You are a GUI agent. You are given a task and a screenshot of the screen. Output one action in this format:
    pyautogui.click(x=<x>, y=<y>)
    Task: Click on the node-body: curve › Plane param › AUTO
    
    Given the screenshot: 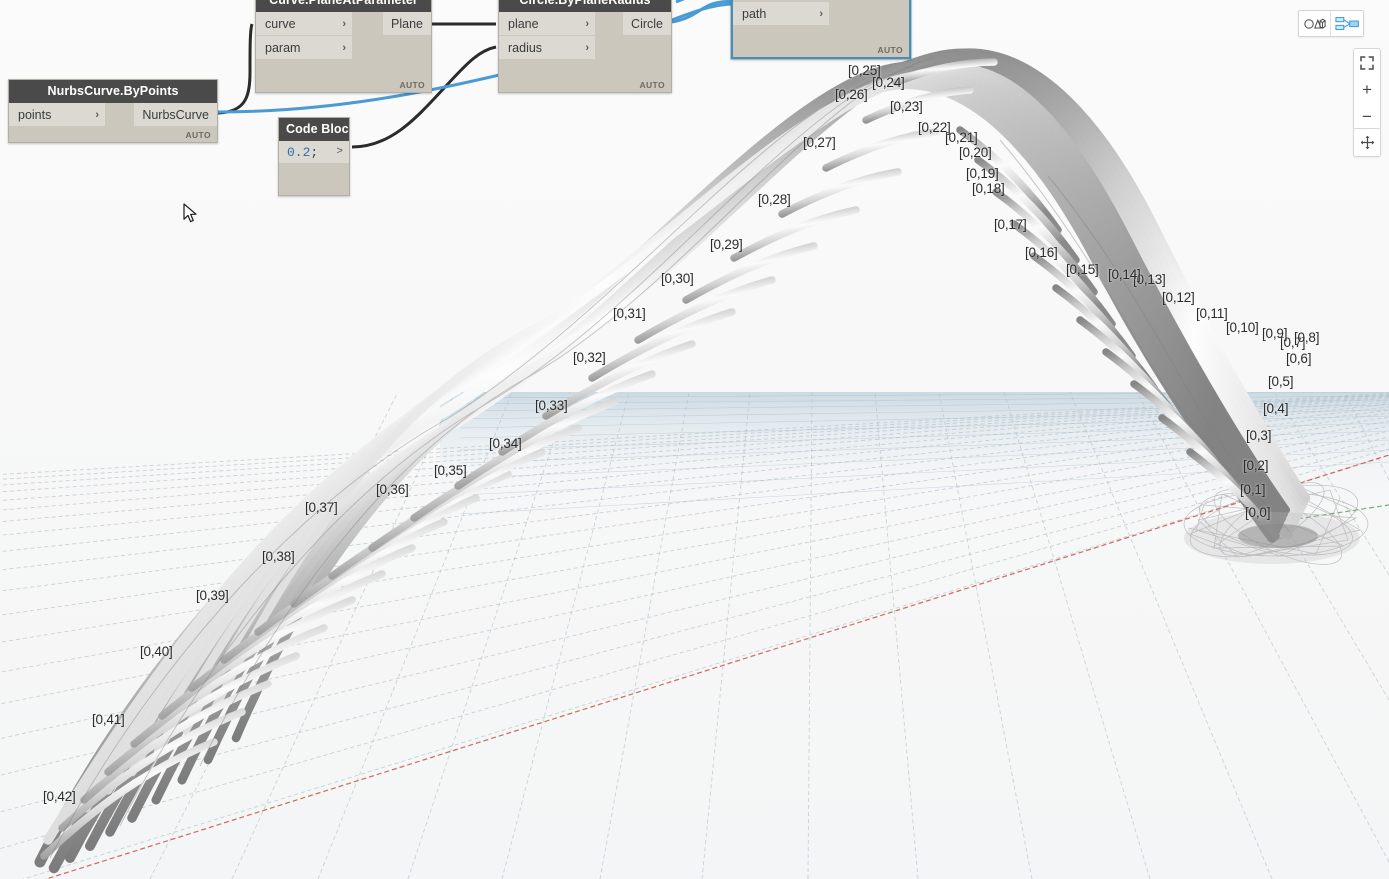 What is the action you would take?
    pyautogui.click(x=343, y=52)
    